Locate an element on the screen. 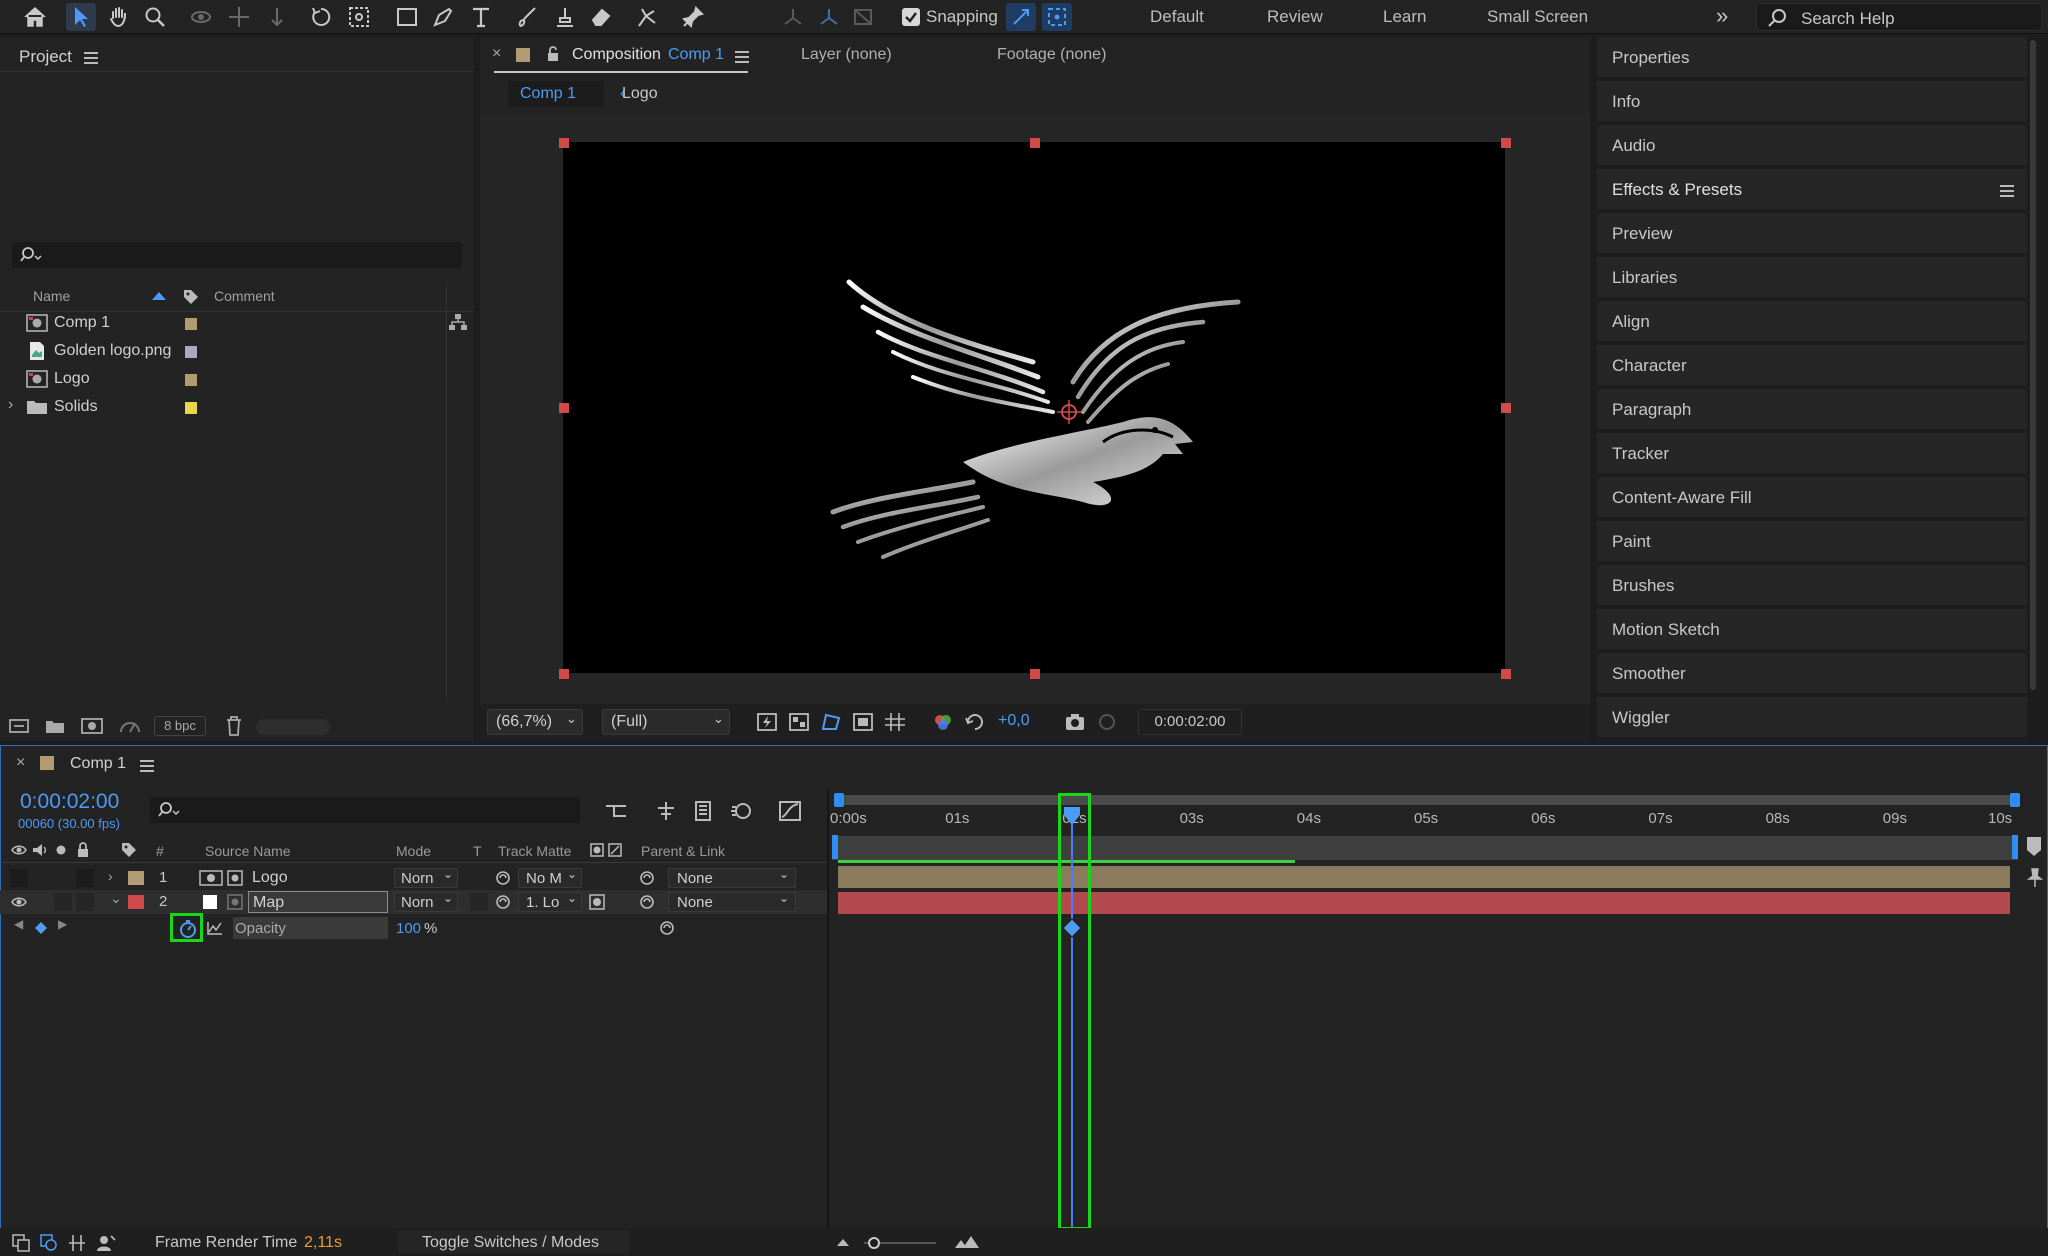  exposure-value: +0,0 is located at coordinates (1014, 721).